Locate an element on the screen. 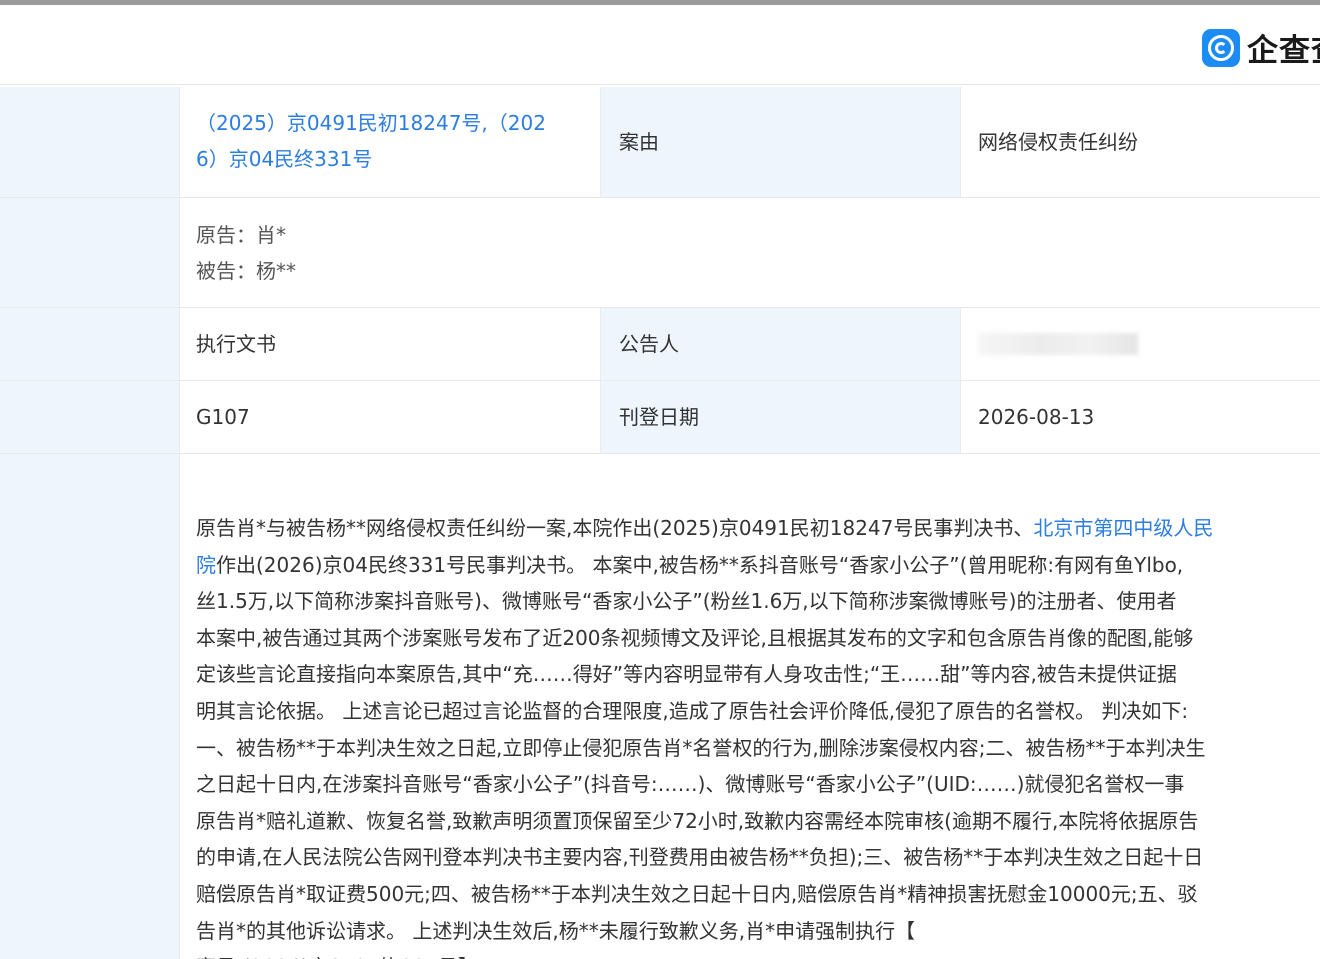 The width and height of the screenshot is (1320, 959). parties-cell: 原告：肖* 被告：杨** is located at coordinates (750, 252).